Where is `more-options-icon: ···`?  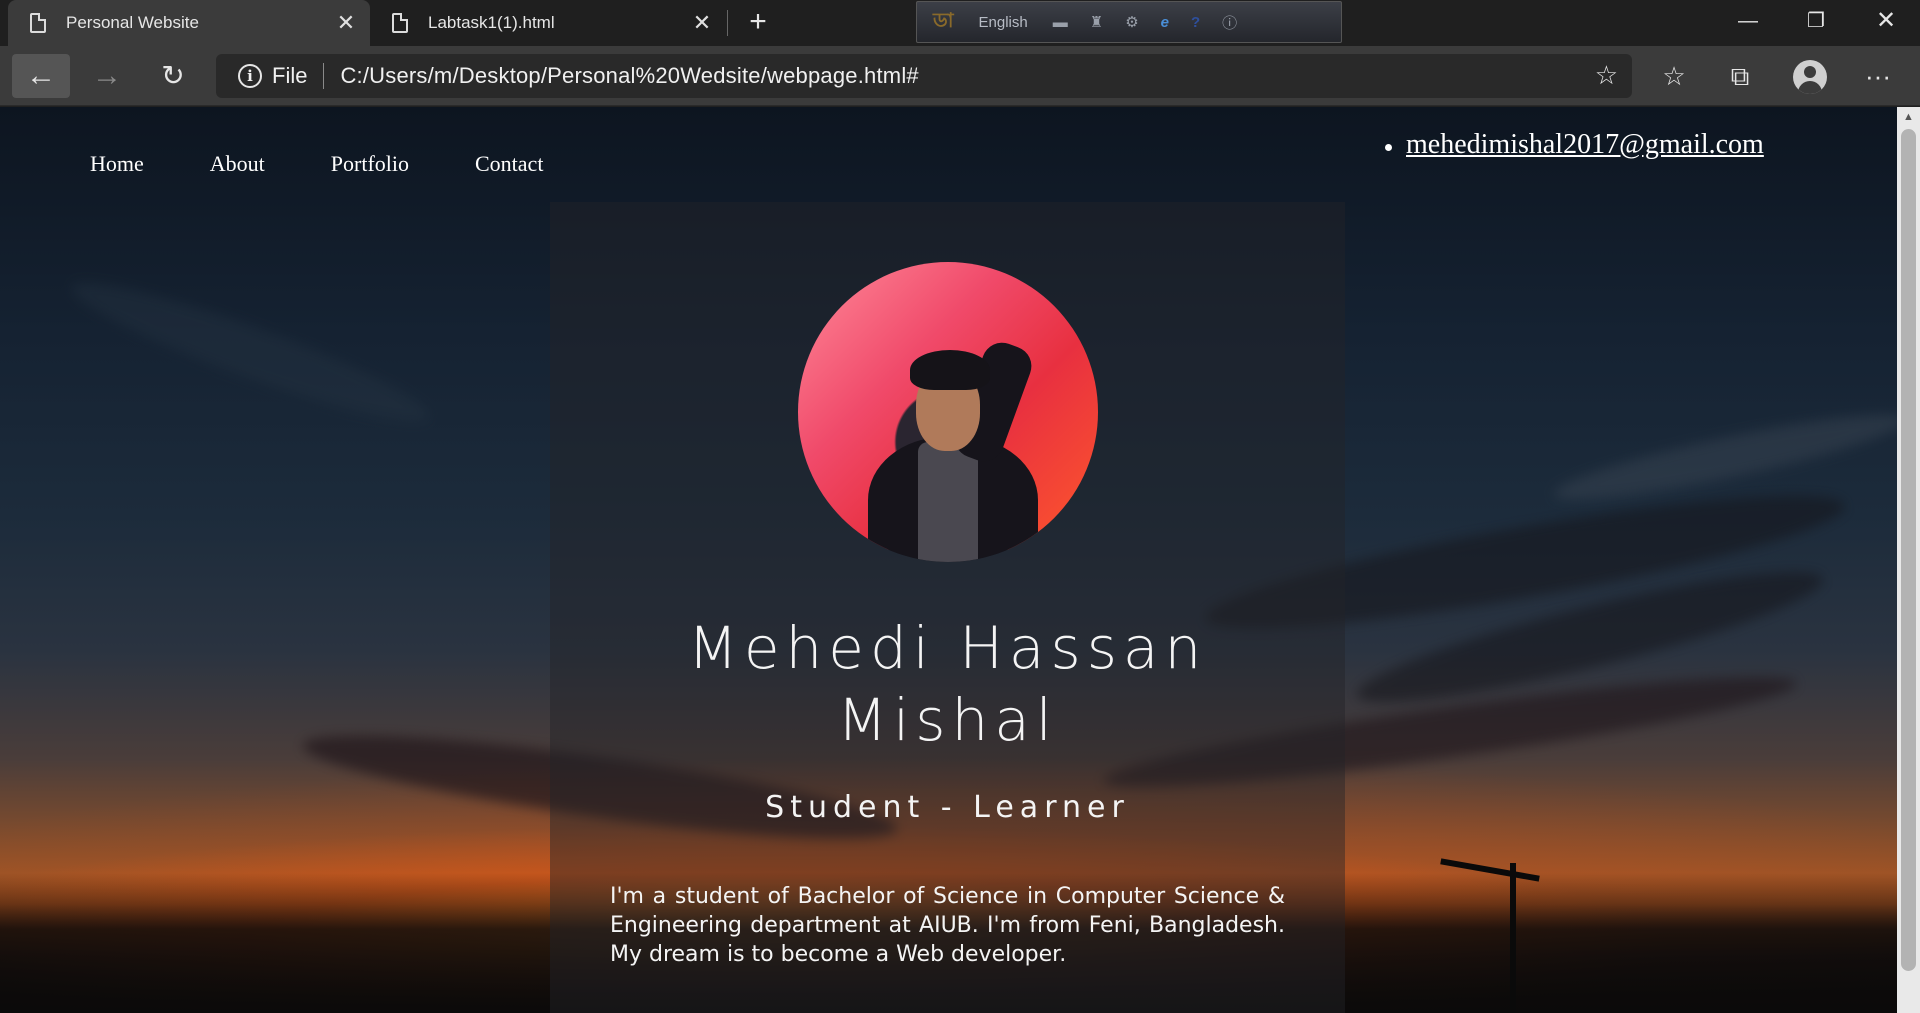 more-options-icon: ··· is located at coordinates (1878, 77).